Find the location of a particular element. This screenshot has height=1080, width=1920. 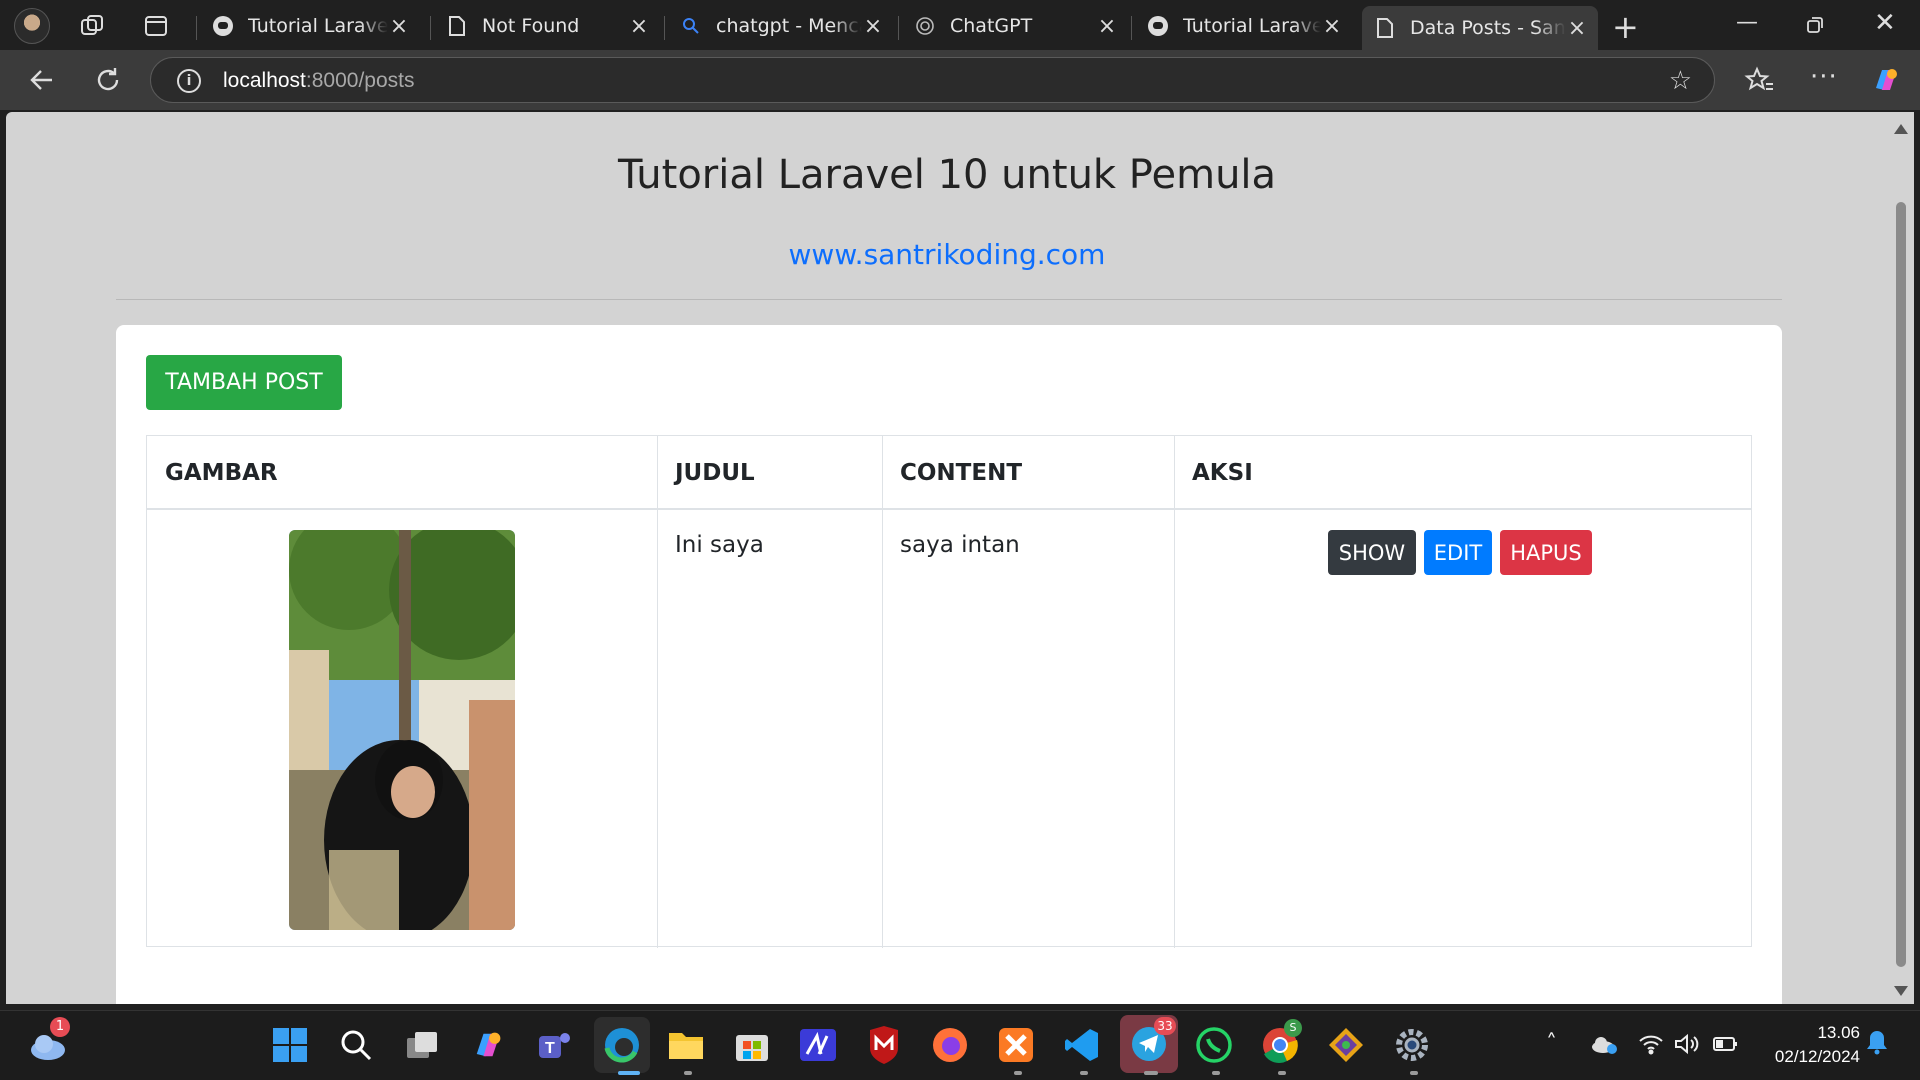

minimize-button: — is located at coordinates (1747, 22).